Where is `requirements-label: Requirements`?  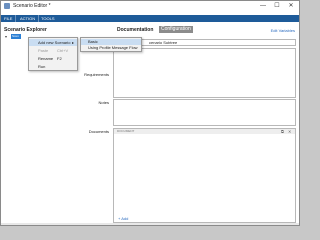 requirements-label: Requirements is located at coordinates (96, 74).